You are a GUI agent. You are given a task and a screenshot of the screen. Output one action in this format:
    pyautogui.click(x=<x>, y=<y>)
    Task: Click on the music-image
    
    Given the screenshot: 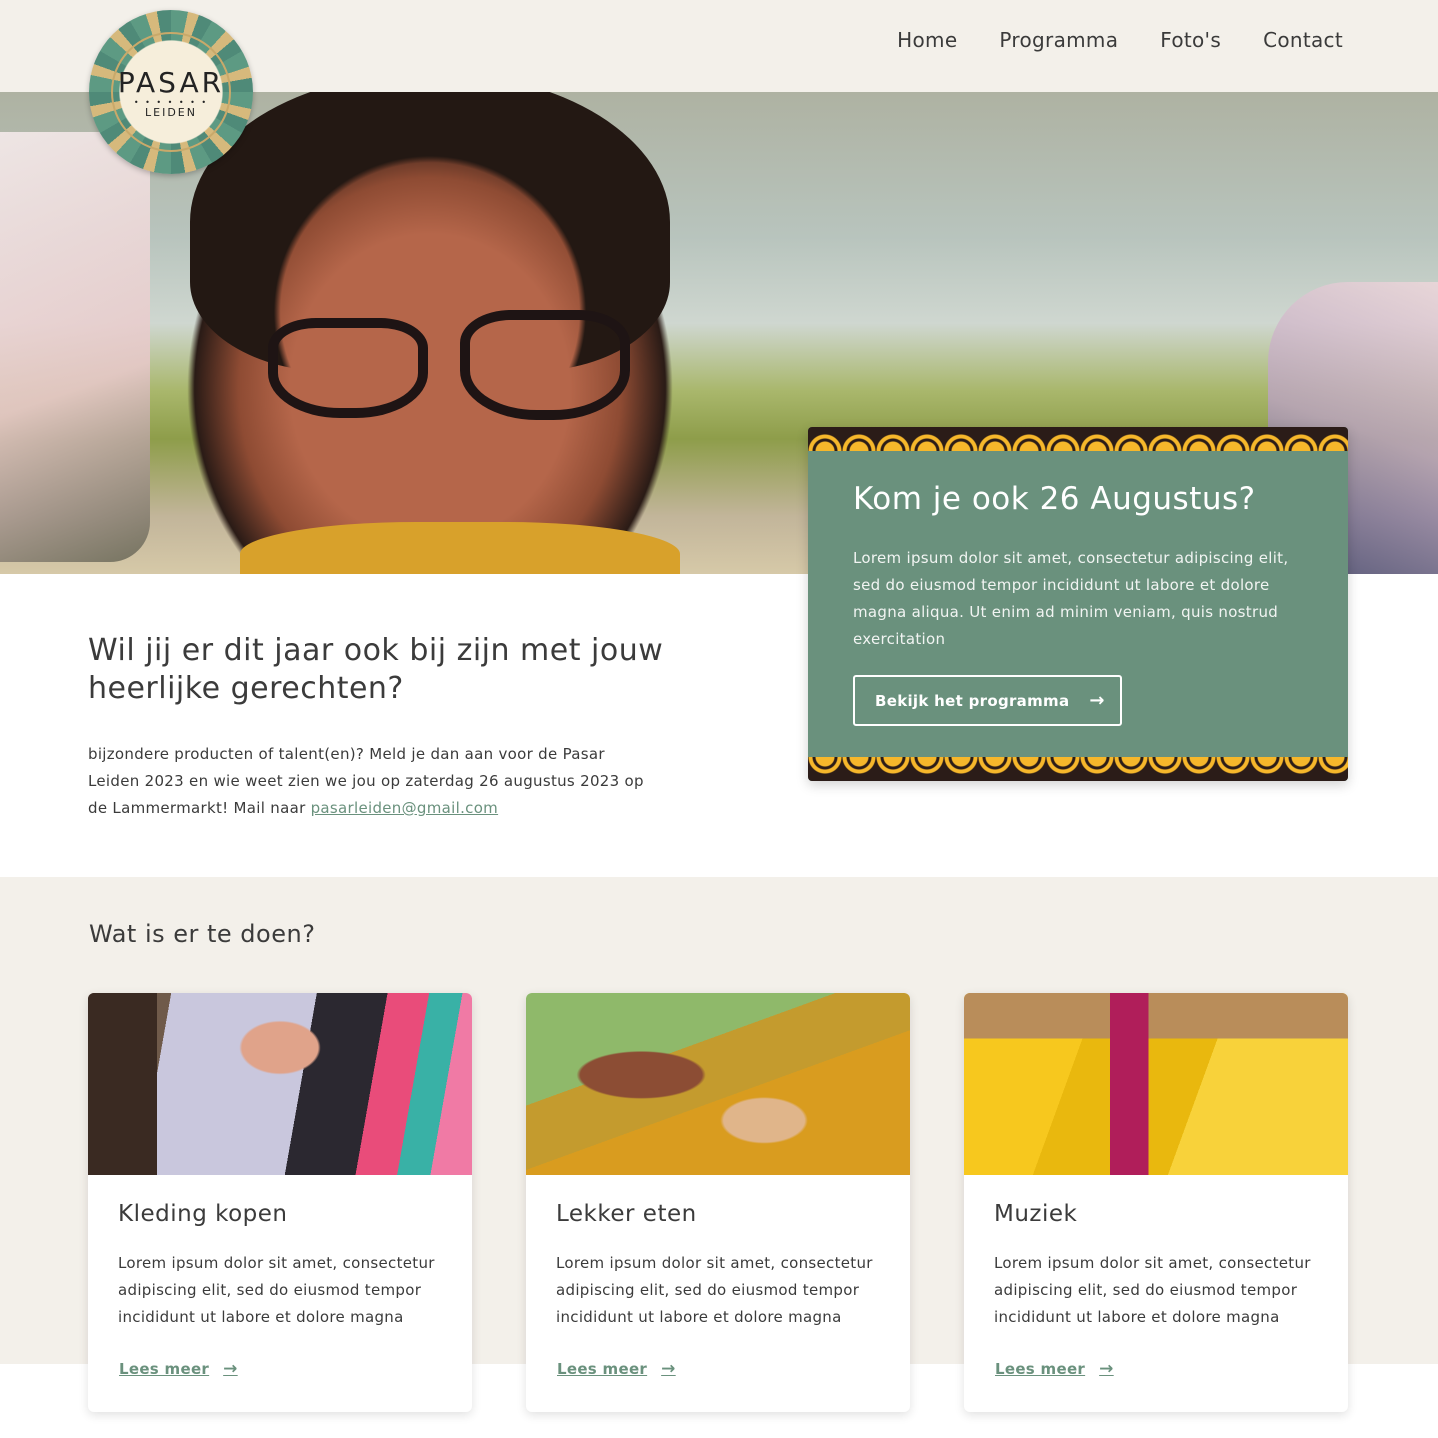 What is the action you would take?
    pyautogui.click(x=1156, y=1084)
    